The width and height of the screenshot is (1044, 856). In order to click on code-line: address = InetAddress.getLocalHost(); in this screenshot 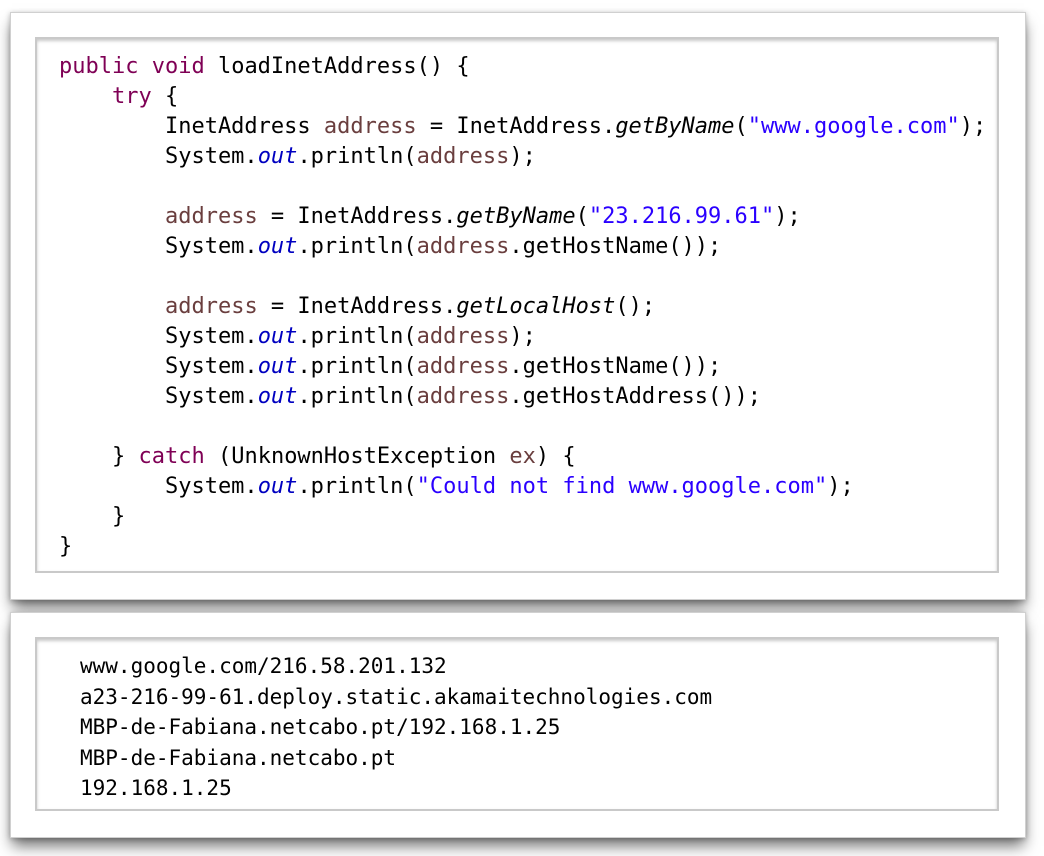, I will do `click(522, 307)`.